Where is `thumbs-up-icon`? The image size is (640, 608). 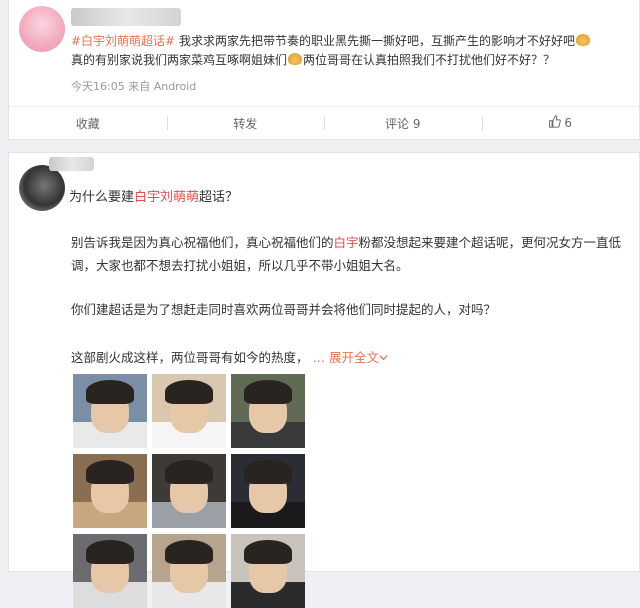
thumbs-up-icon is located at coordinates (555, 123).